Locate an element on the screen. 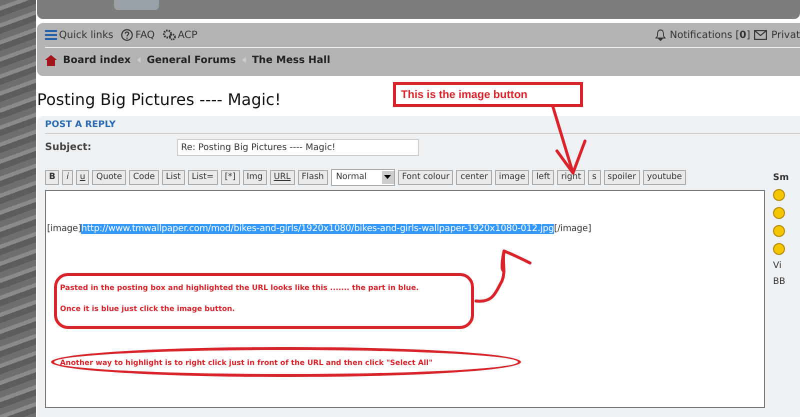 The width and height of the screenshot is (800, 417). home-icon is located at coordinates (51, 60).